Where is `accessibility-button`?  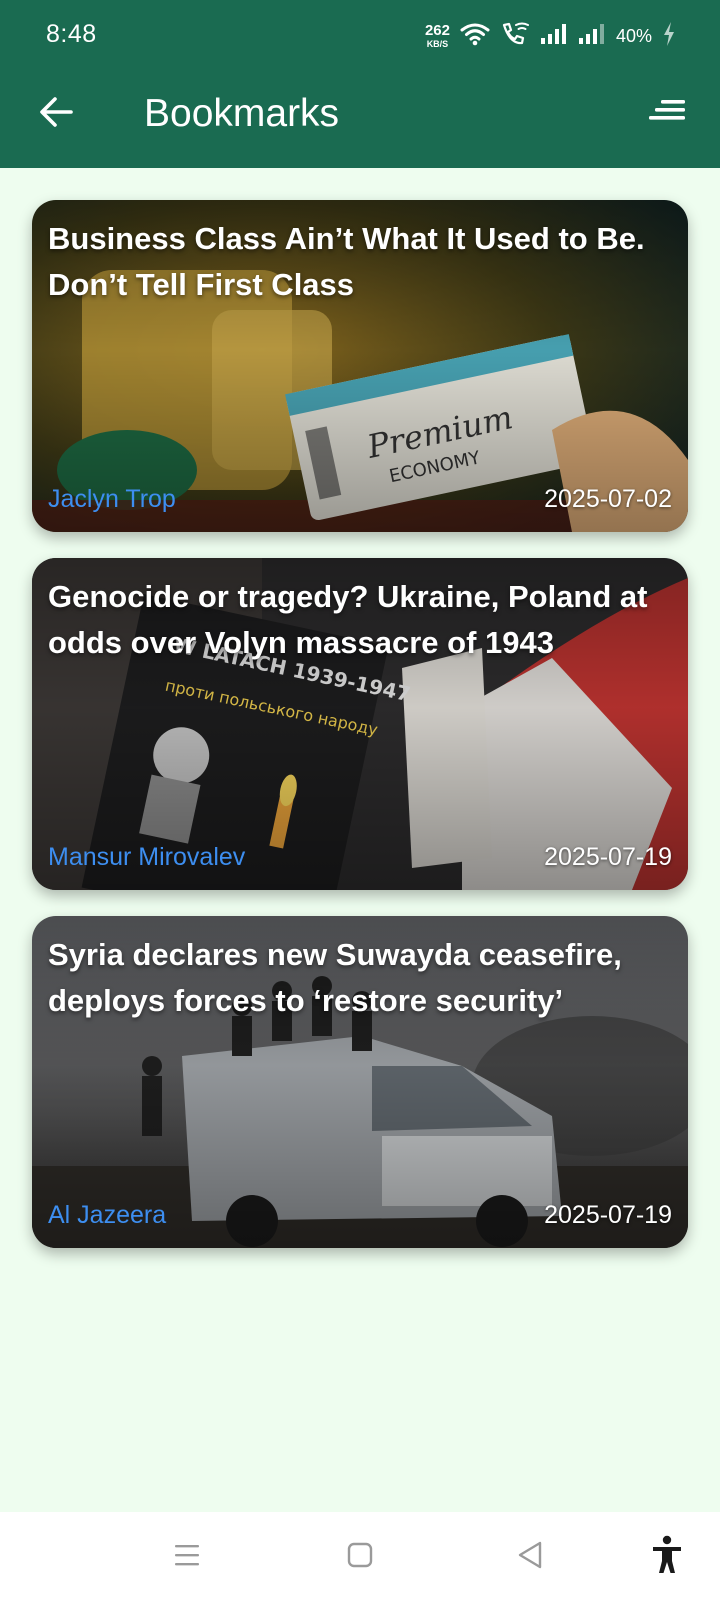
accessibility-button is located at coordinates (667, 1557).